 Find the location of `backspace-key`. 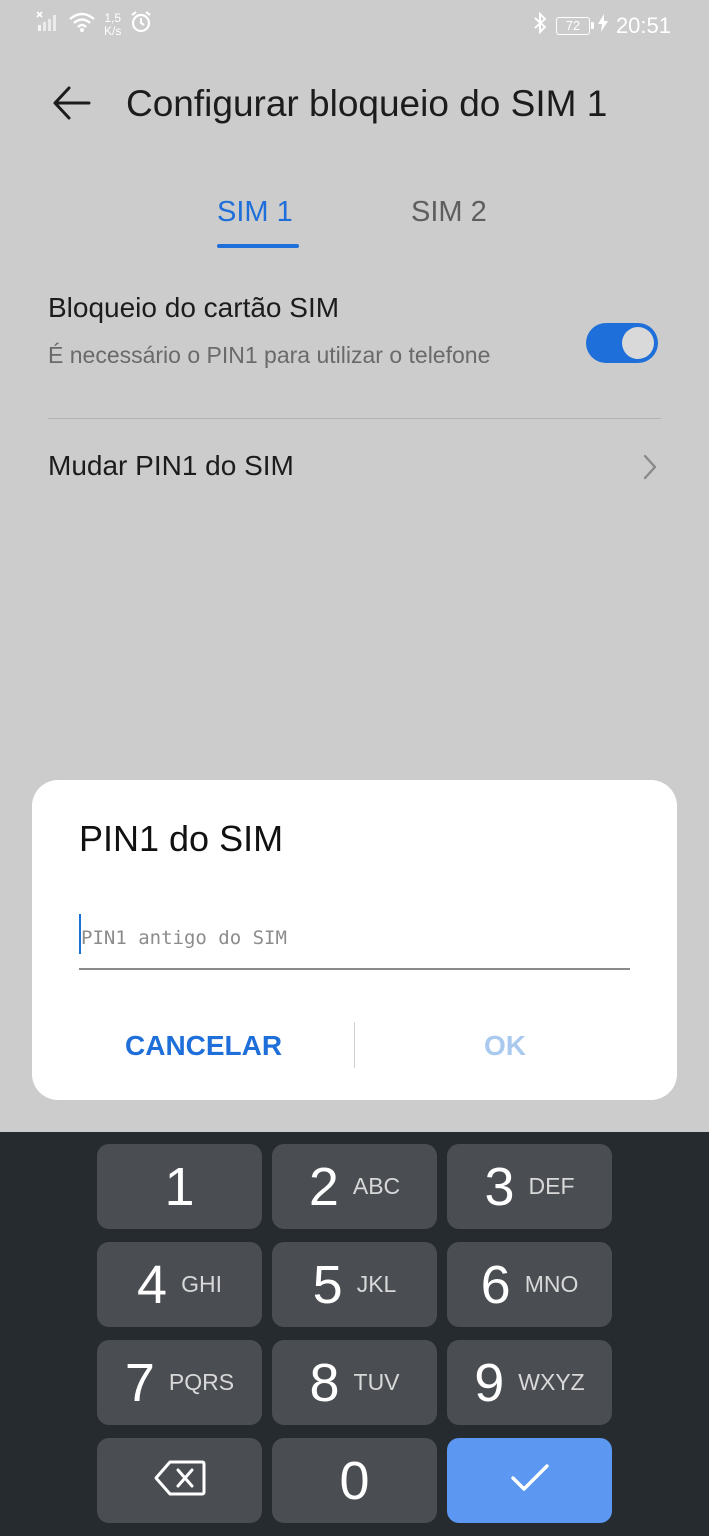

backspace-key is located at coordinates (179, 1480).